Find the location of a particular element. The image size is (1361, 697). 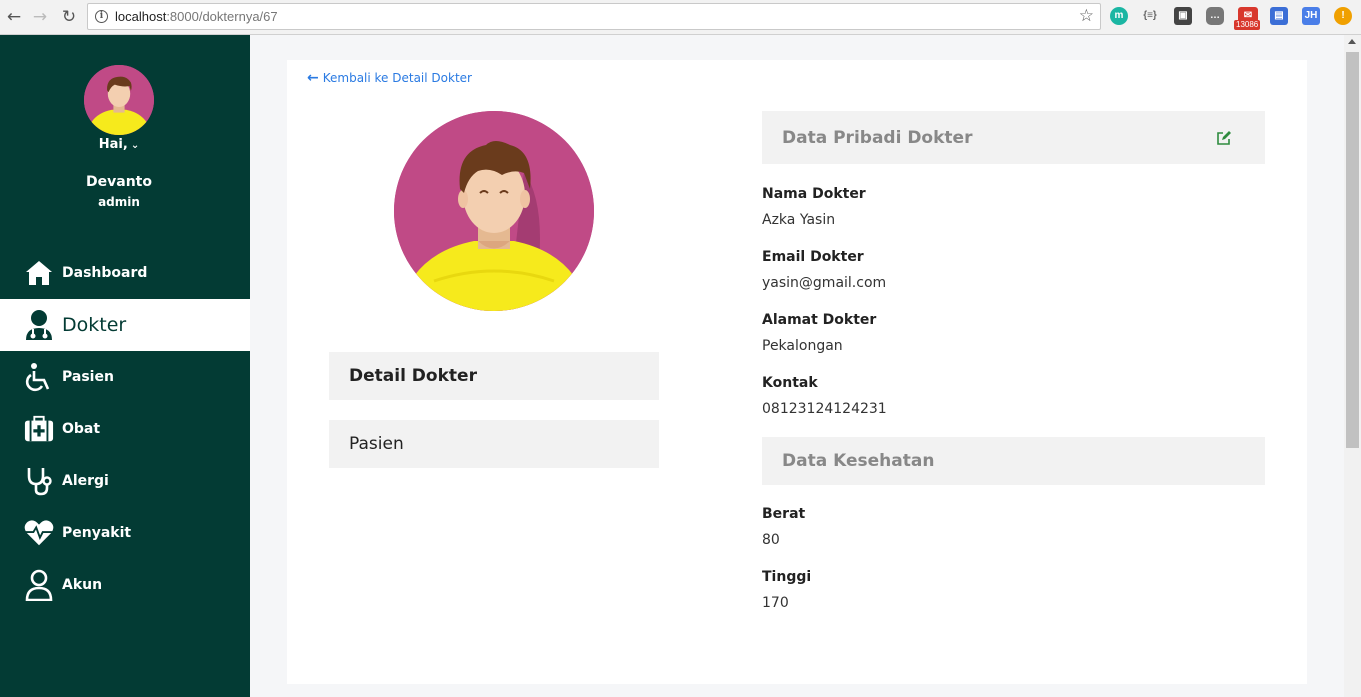

sidebar-item-penyakit: Penyakit is located at coordinates (125, 533).